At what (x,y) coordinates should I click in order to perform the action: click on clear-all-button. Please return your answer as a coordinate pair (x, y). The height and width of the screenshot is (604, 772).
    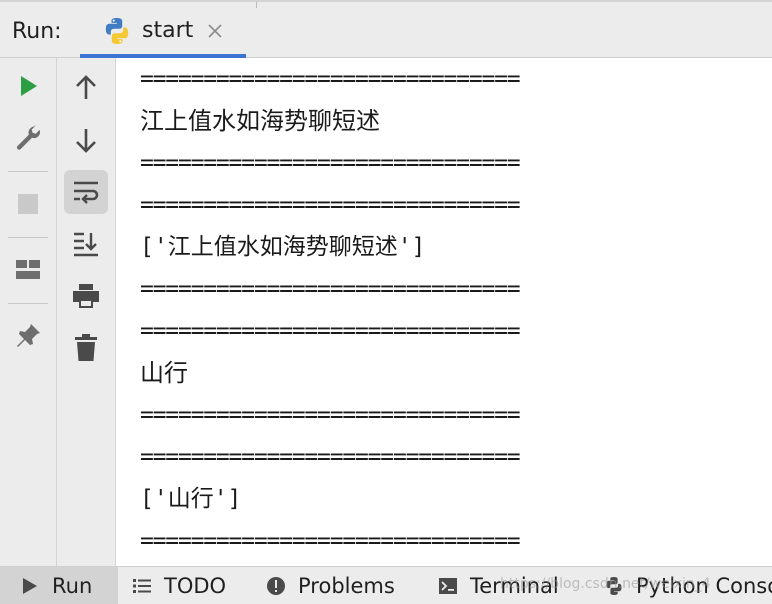
    Looking at the image, I should click on (86, 348).